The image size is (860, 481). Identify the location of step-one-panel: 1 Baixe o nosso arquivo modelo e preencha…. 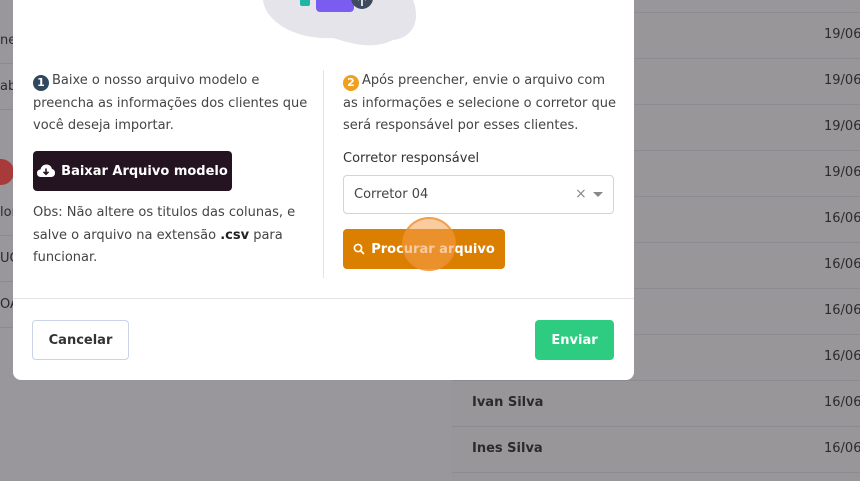
(177, 167).